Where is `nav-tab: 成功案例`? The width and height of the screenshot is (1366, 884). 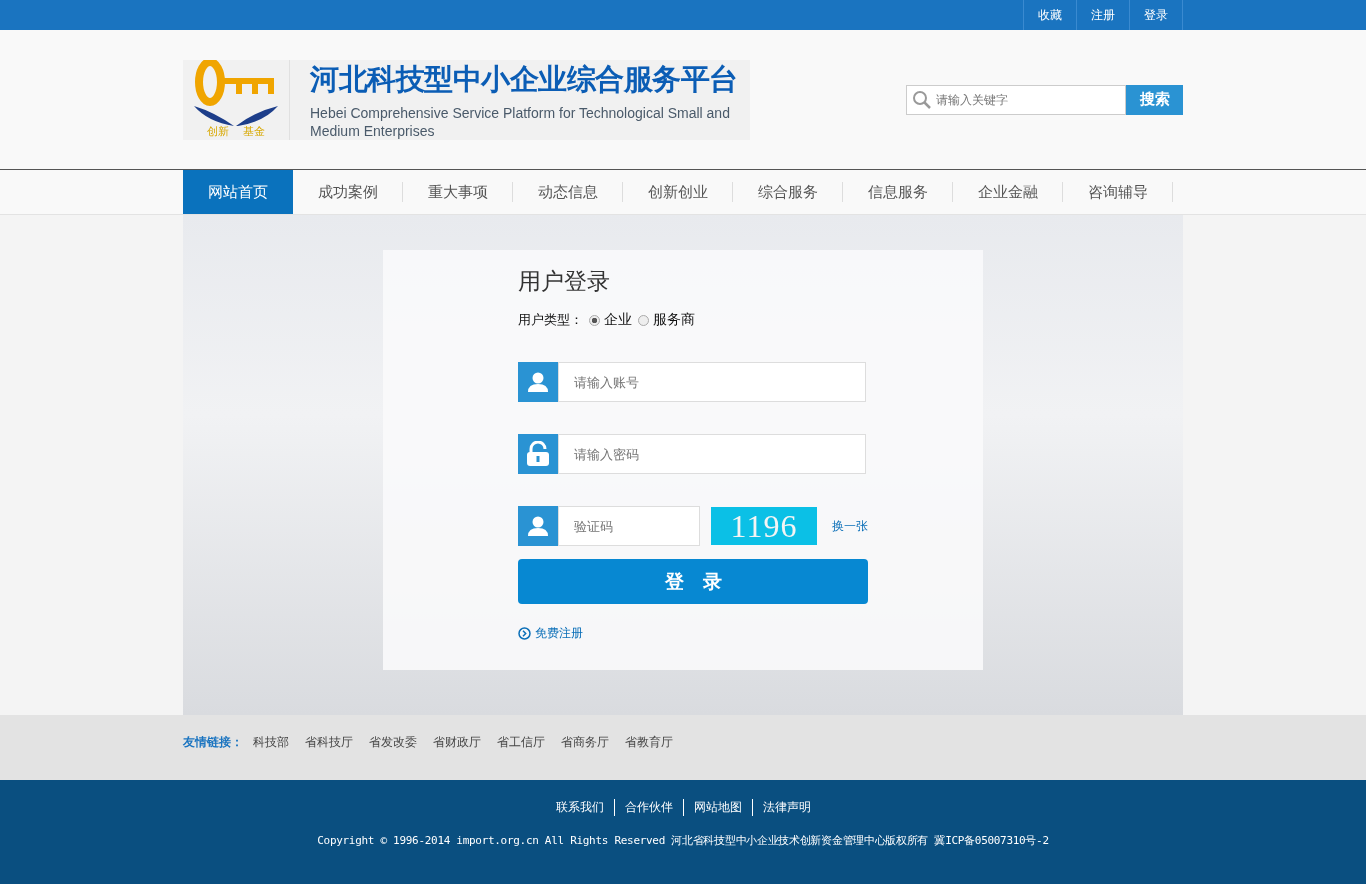
nav-tab: 成功案例 is located at coordinates (348, 192).